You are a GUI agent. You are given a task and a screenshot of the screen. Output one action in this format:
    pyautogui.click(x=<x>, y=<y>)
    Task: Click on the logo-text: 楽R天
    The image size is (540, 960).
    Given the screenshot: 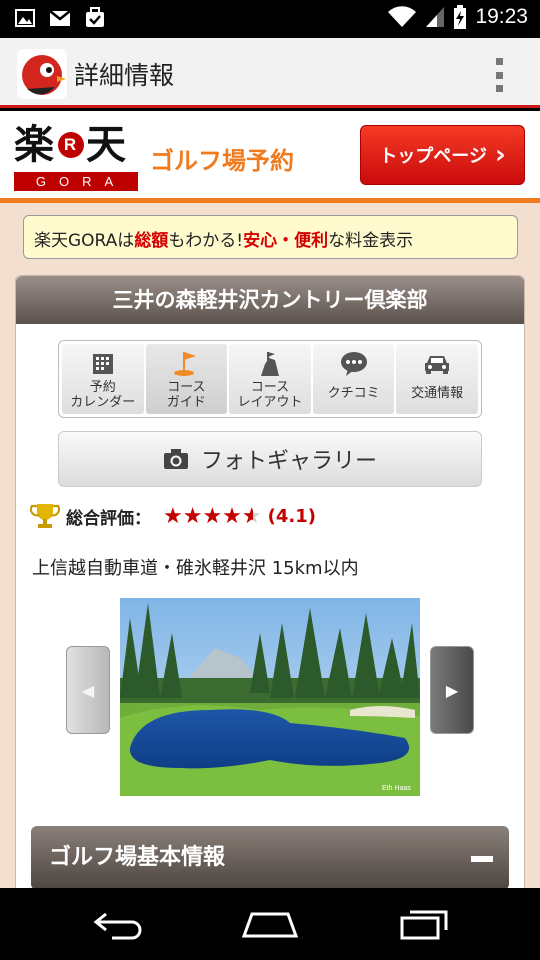 What is the action you would take?
    pyautogui.click(x=71, y=144)
    